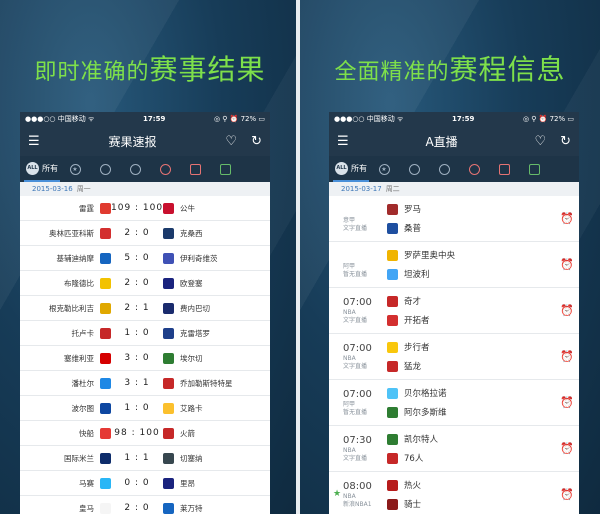  What do you see at coordinates (187, 433) in the screenshot?
I see `away-team: 火箭` at bounding box center [187, 433].